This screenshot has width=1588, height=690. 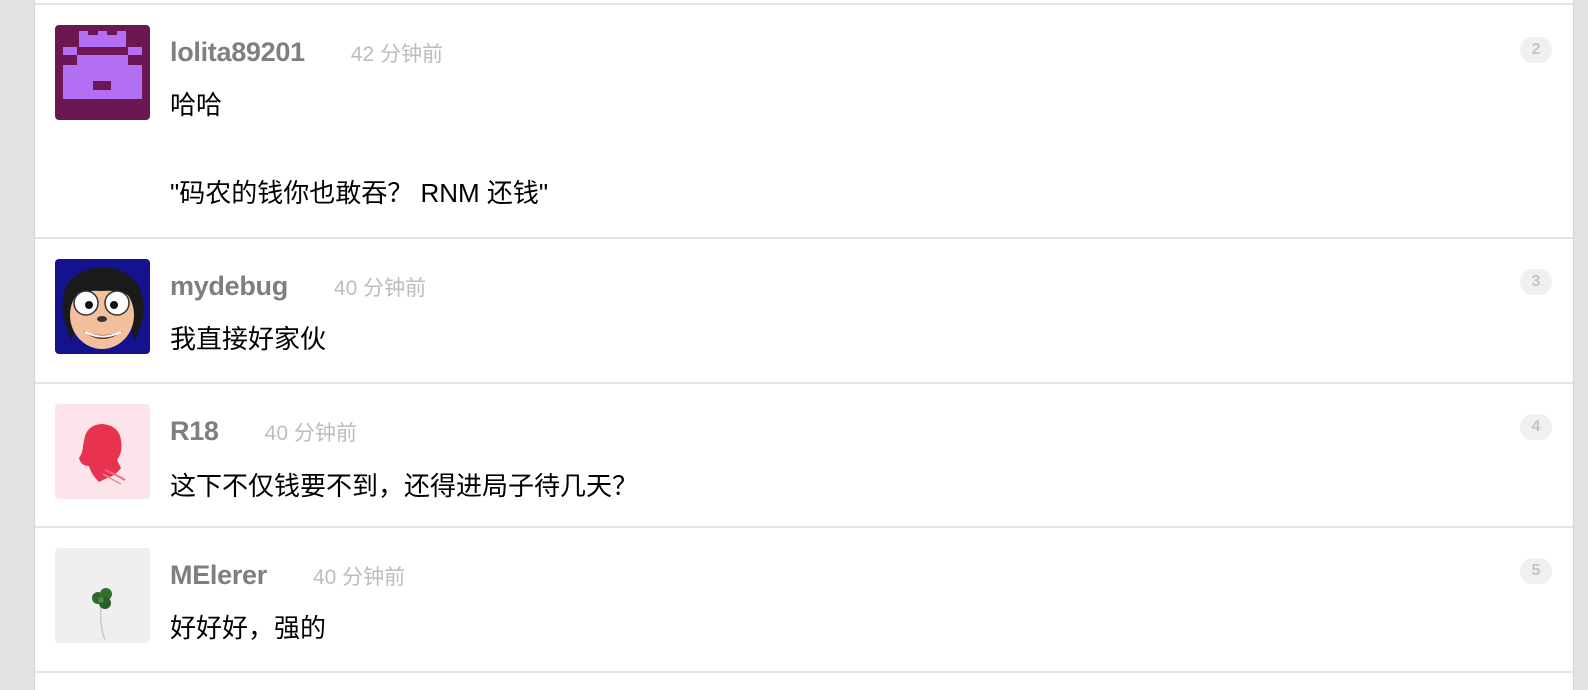 I want to click on floor-number-badge: 5, so click(x=1536, y=571).